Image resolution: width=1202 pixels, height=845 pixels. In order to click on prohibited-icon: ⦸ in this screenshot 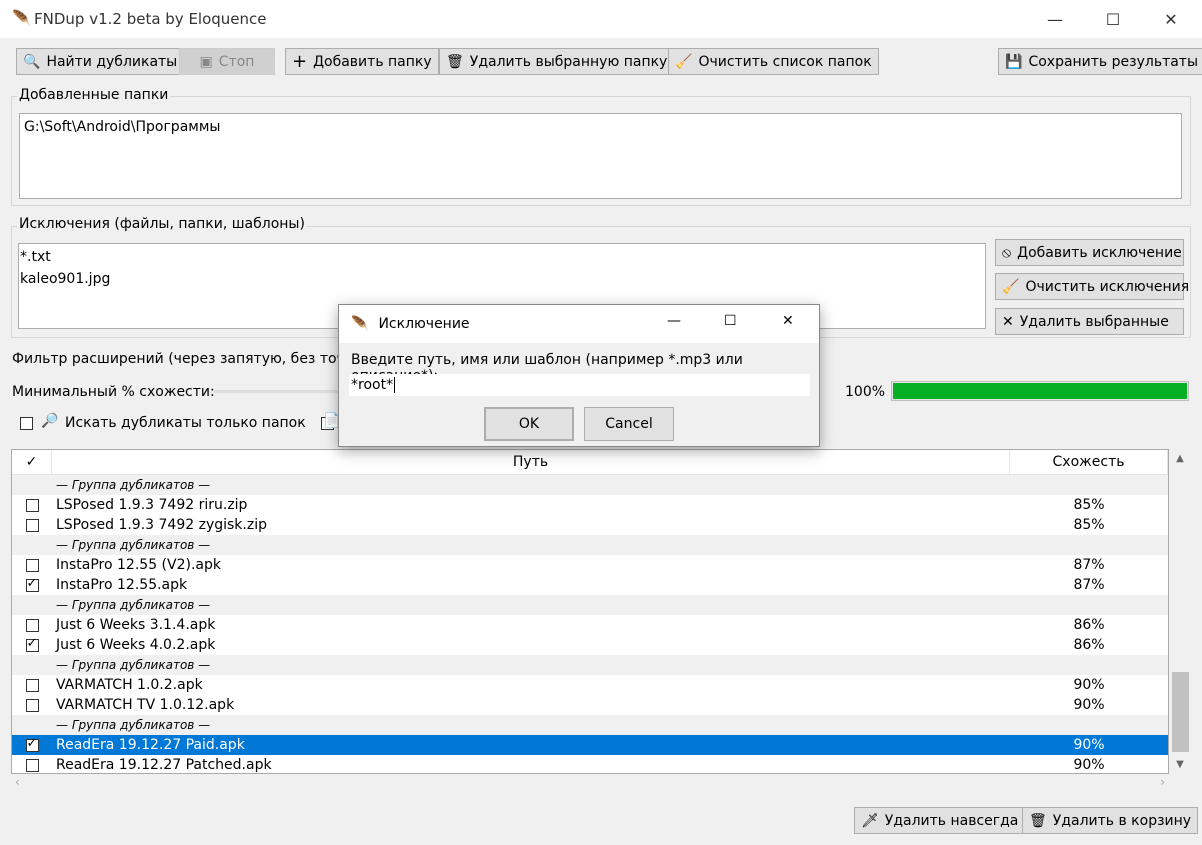, I will do `click(1007, 252)`.